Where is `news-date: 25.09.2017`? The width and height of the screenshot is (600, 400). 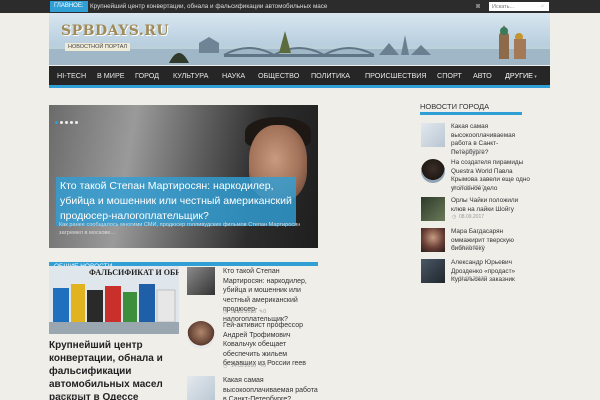
news-date: 25.09.2017 is located at coordinates (468, 188).